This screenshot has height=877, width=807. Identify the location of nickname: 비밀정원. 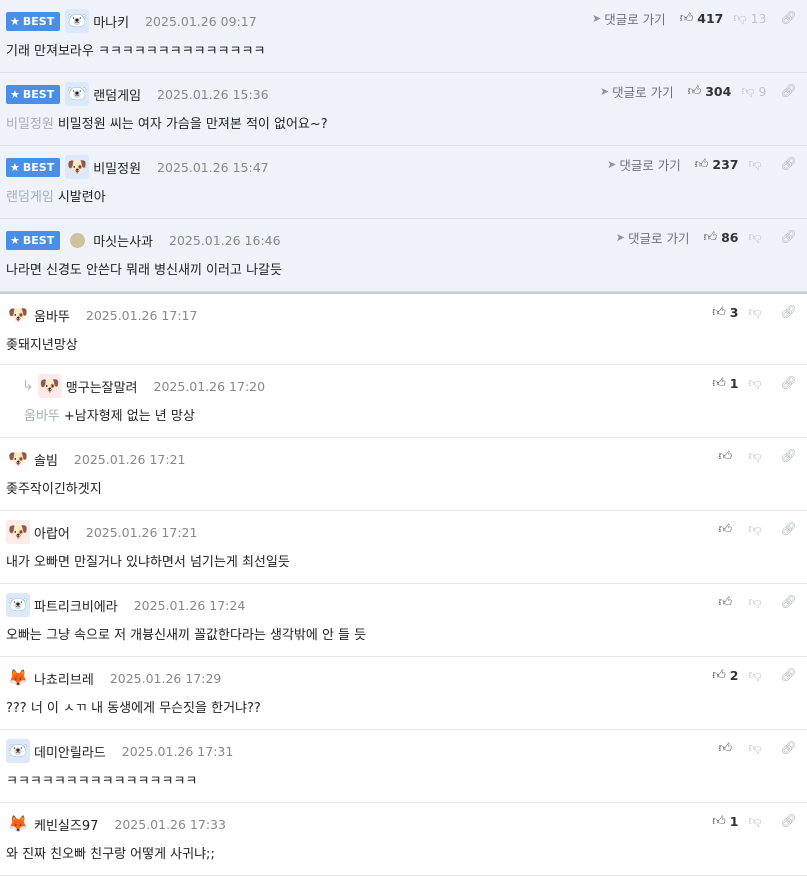
(117, 167).